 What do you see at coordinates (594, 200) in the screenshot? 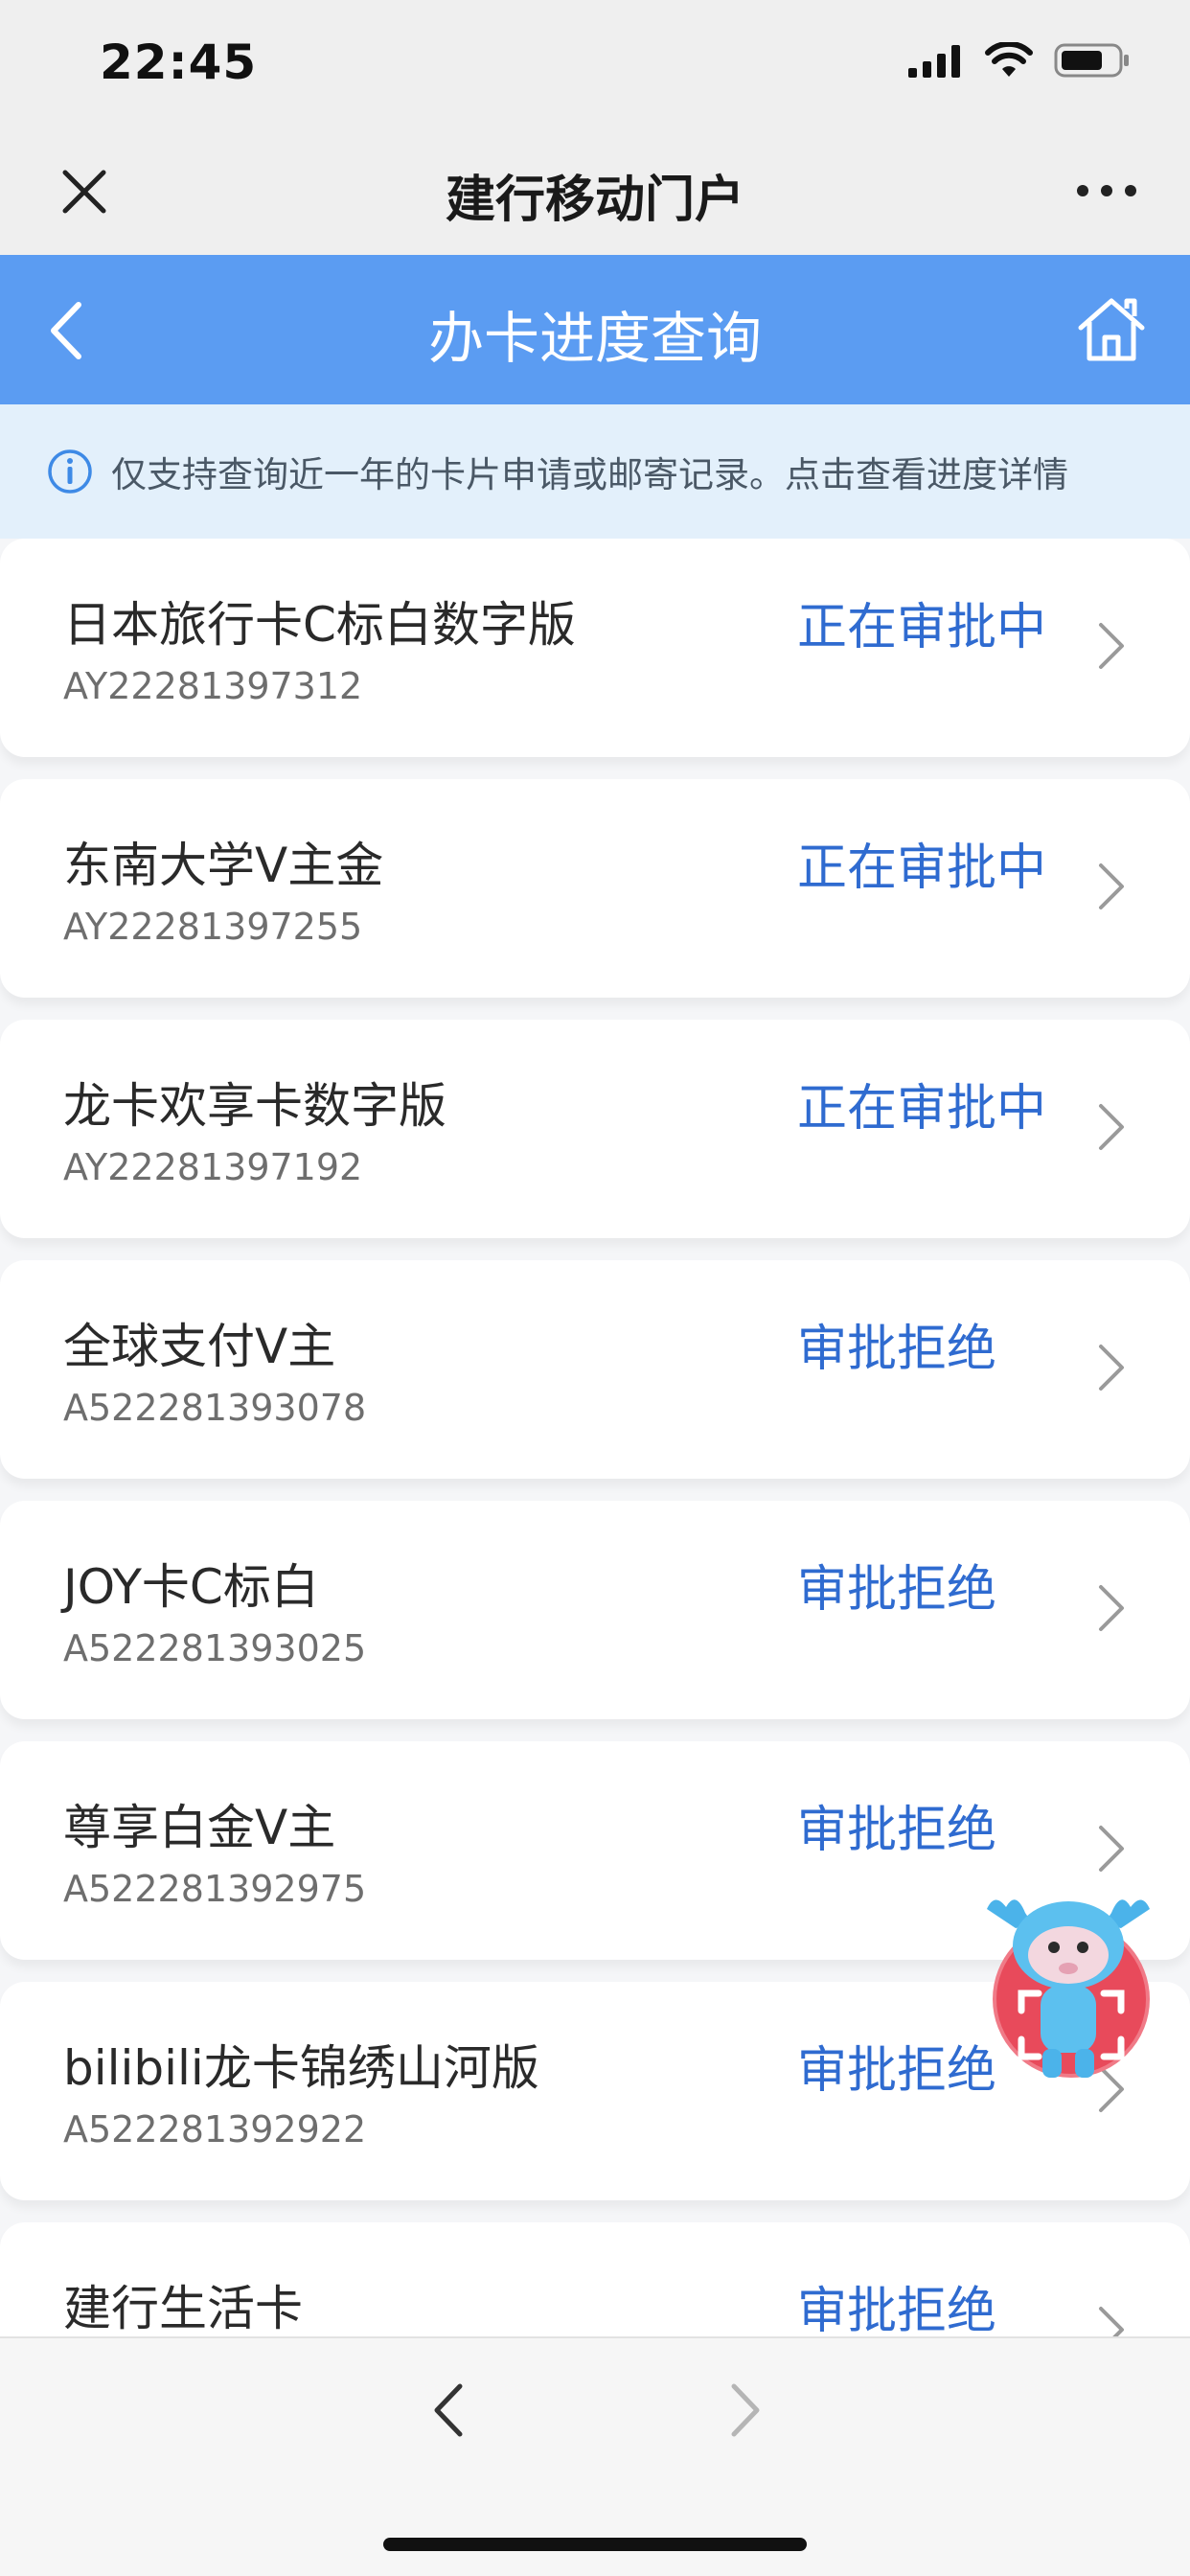
I see `webview-title: 建行移动门户` at bounding box center [594, 200].